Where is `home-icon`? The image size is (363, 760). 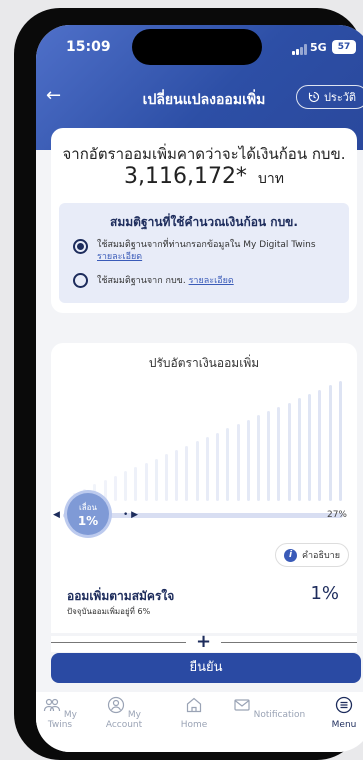 home-icon is located at coordinates (194, 705).